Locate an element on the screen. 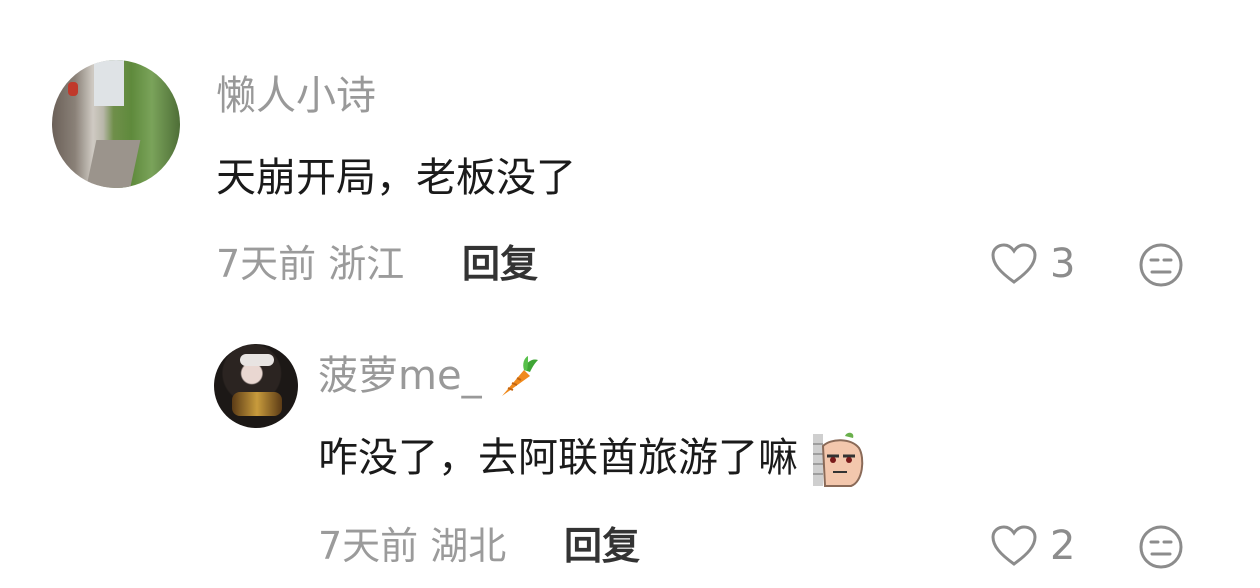  comment-location: 浙江 is located at coordinates (366, 264).